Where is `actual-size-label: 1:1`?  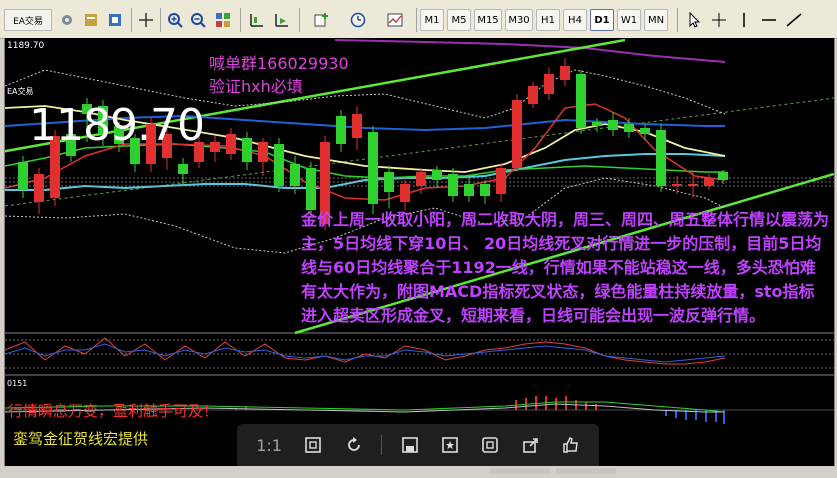
actual-size-label: 1:1 is located at coordinates (269, 445).